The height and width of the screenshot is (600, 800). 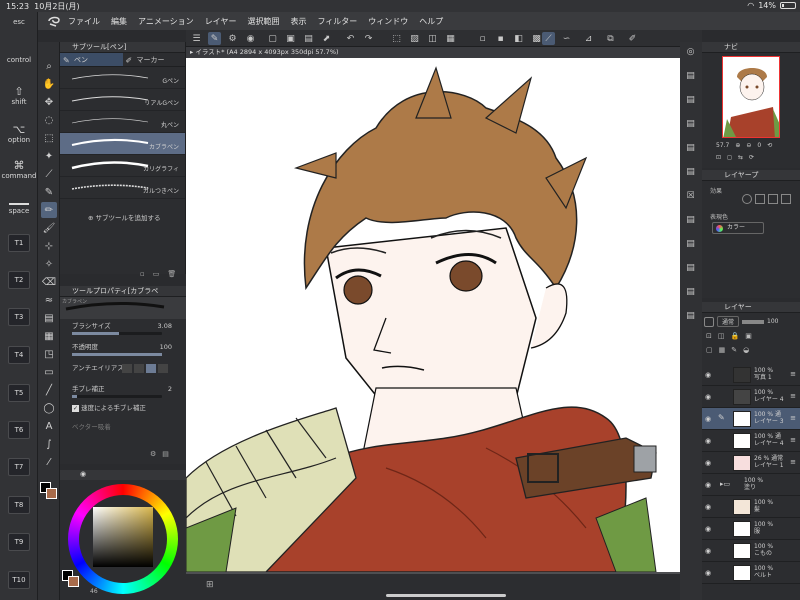 I want to click on layer-row: ◉ 100 % 写真 1 ≡, so click(x=751, y=375).